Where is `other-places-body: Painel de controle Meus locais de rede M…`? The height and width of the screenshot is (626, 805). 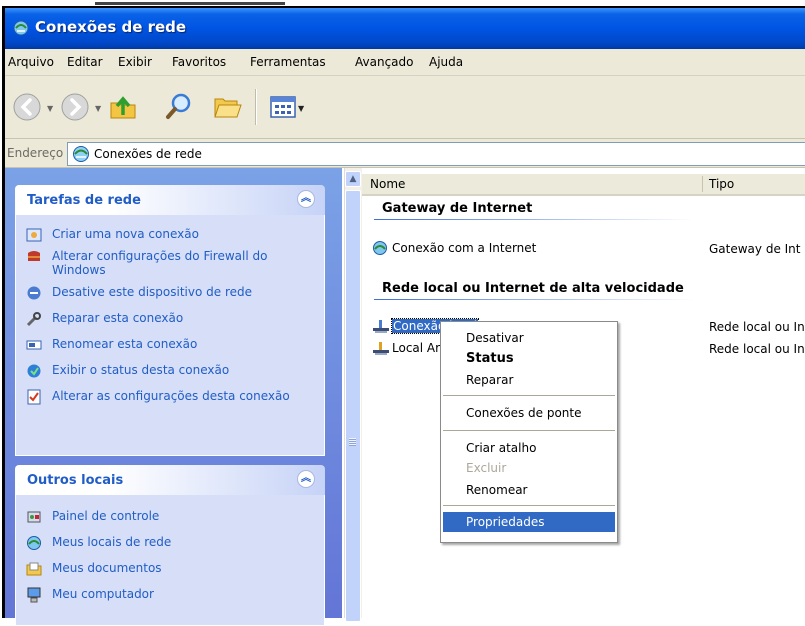
other-places-body: Painel de controle Meus locais de rede M… is located at coordinates (170, 560).